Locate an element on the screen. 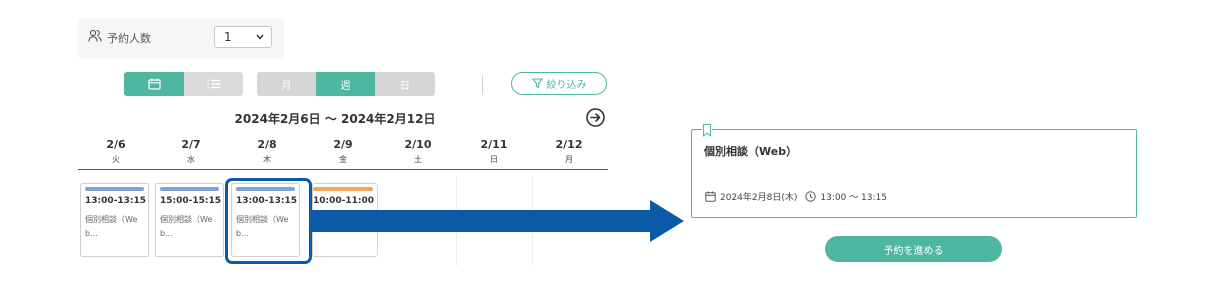 The width and height of the screenshot is (1220, 300). day-header: 2/12 月 is located at coordinates (569, 151).